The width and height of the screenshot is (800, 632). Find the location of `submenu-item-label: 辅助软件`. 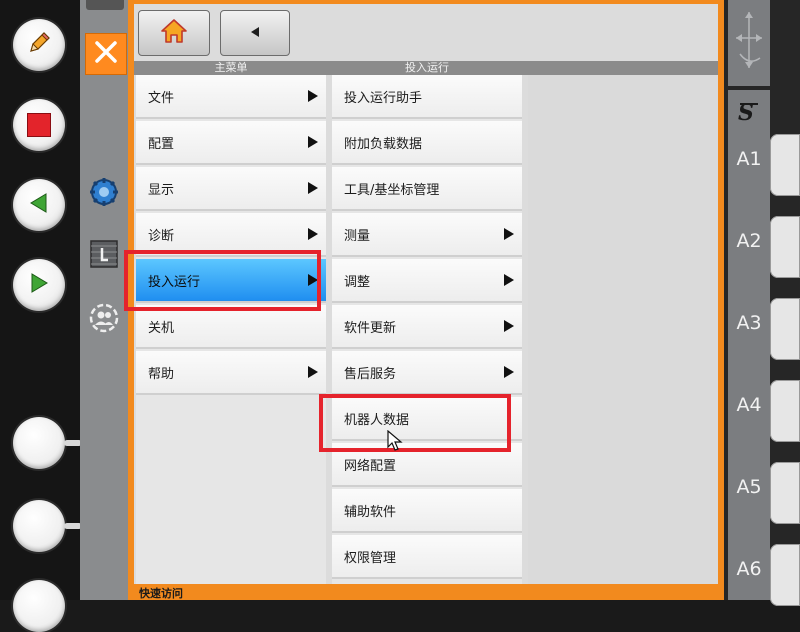

submenu-item-label: 辅助软件 is located at coordinates (370, 512).